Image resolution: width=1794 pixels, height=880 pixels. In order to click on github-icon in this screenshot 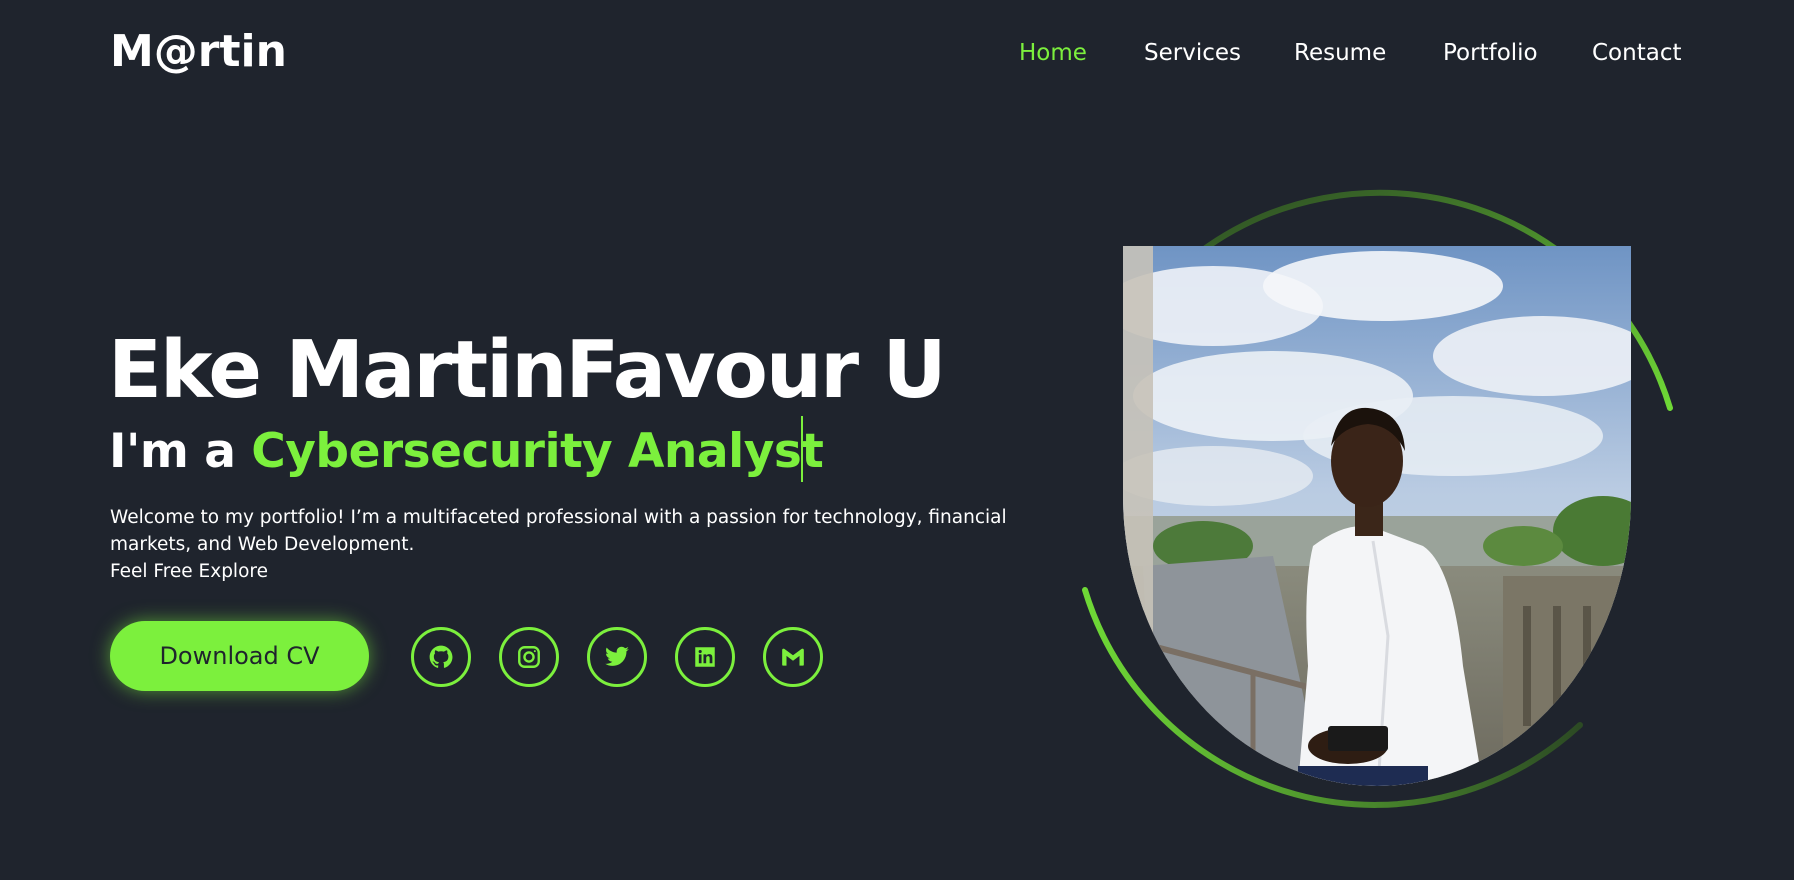, I will do `click(441, 656)`.